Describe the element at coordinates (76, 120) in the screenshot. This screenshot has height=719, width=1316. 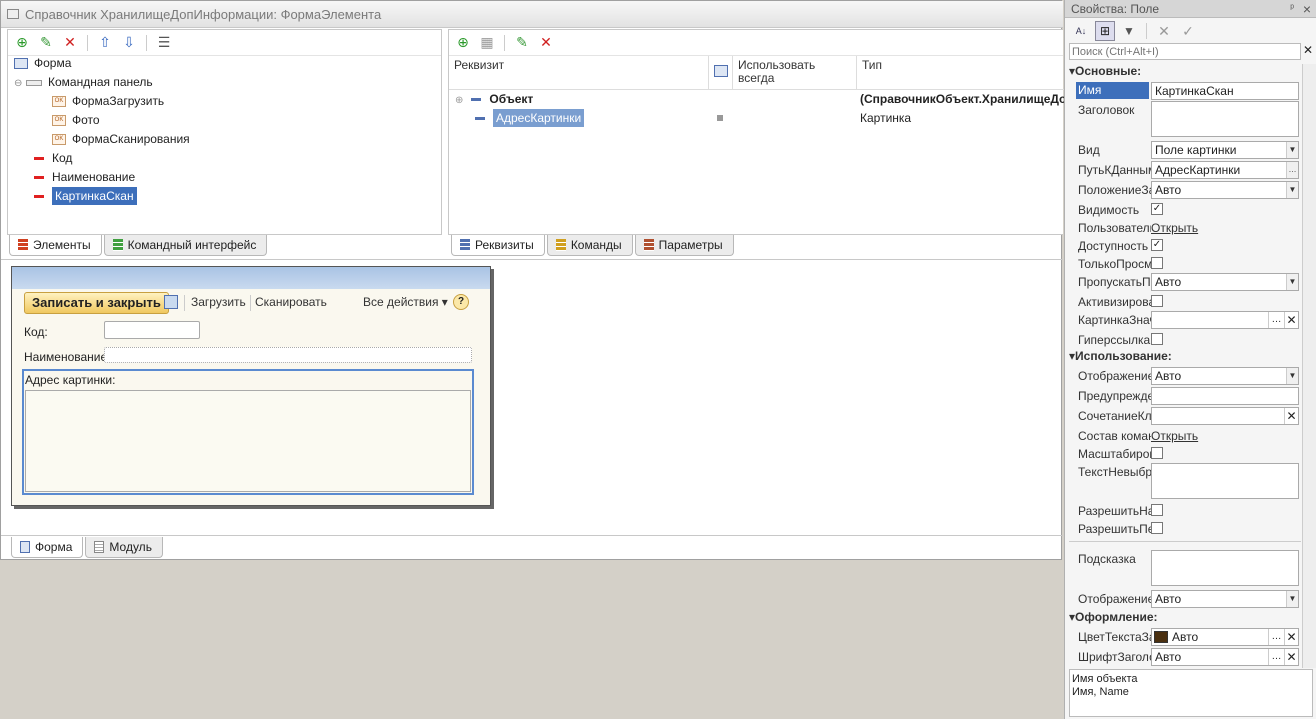
I see `tree-item-button: OK Фото` at that location.